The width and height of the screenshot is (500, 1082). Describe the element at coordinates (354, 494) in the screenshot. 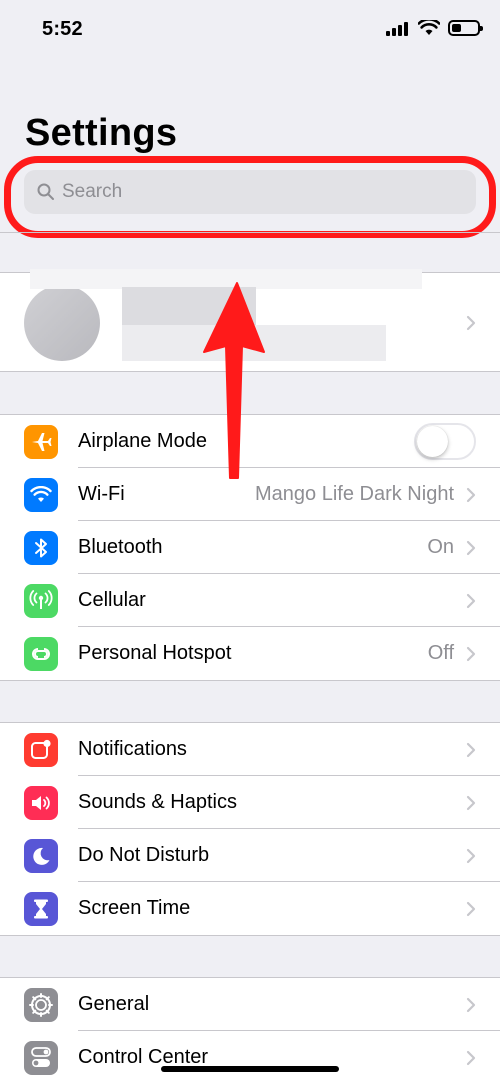

I see `wifi-network-value: Mango Life Dark Night` at that location.